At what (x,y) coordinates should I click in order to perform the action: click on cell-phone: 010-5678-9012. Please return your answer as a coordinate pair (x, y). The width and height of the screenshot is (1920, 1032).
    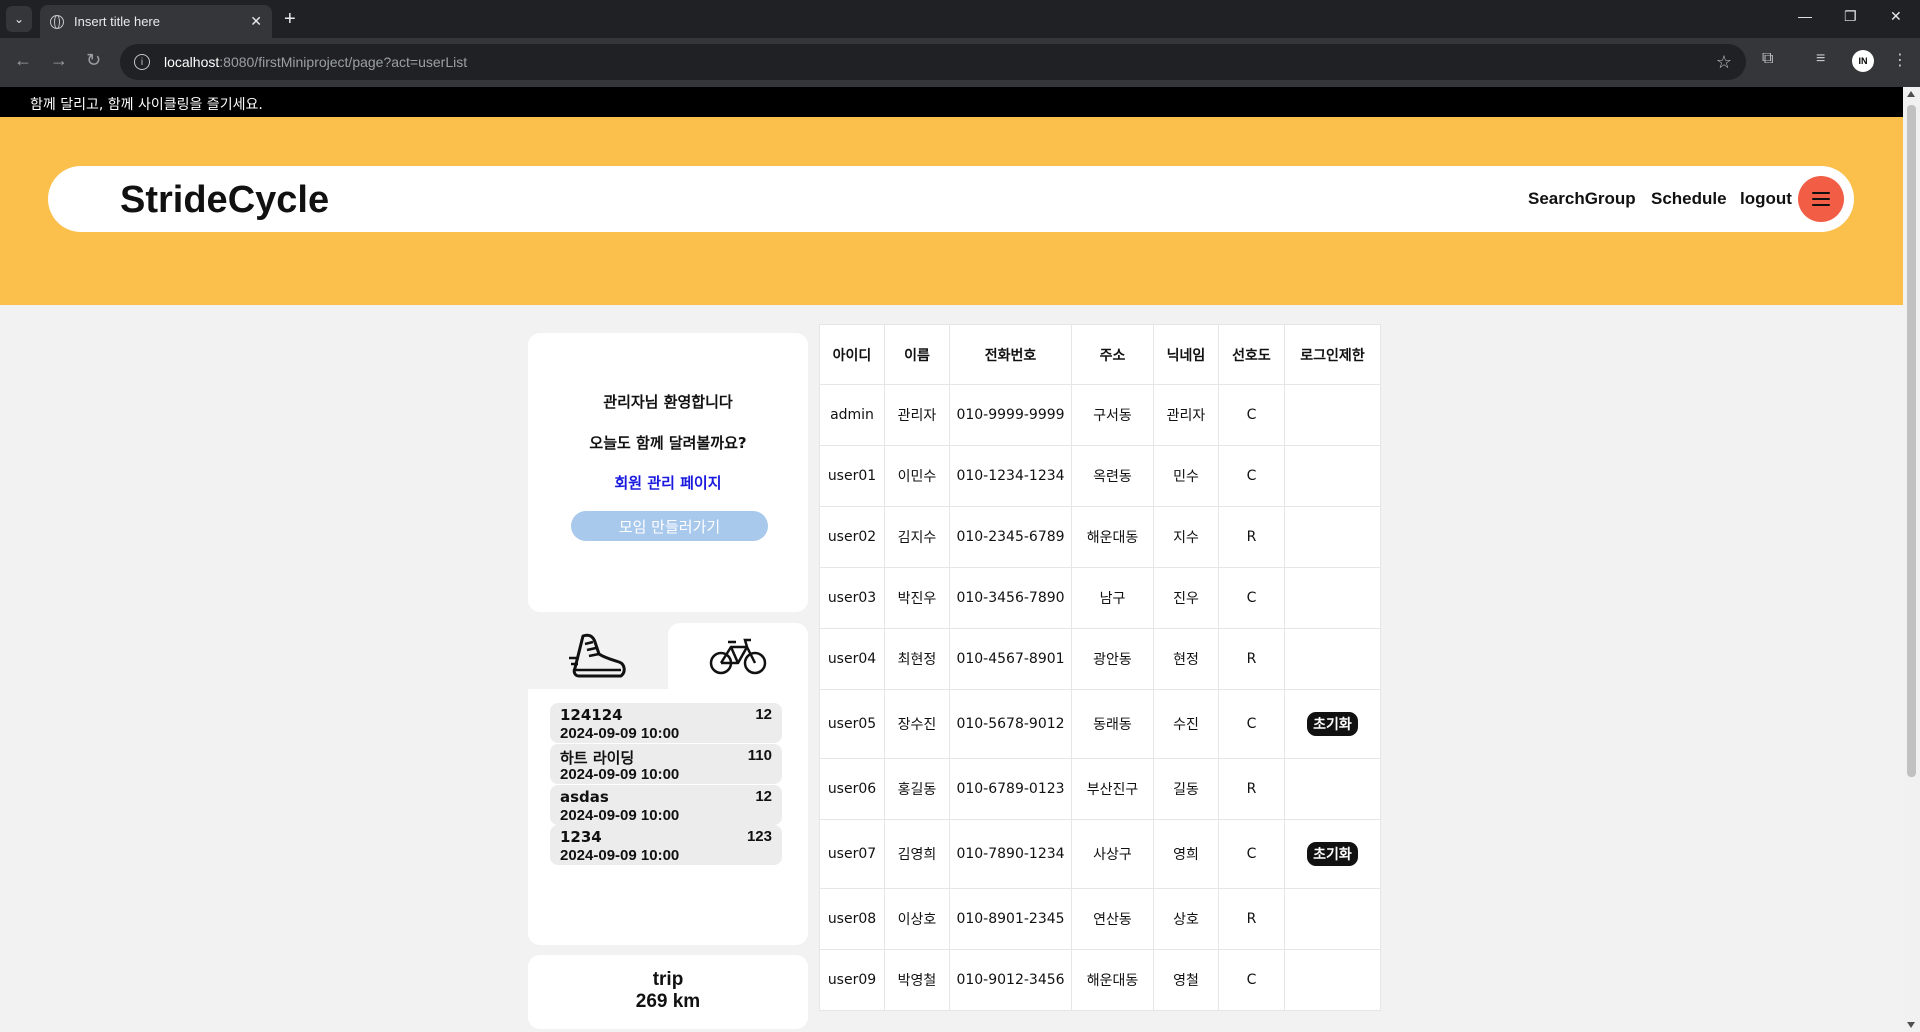
    Looking at the image, I should click on (1010, 724).